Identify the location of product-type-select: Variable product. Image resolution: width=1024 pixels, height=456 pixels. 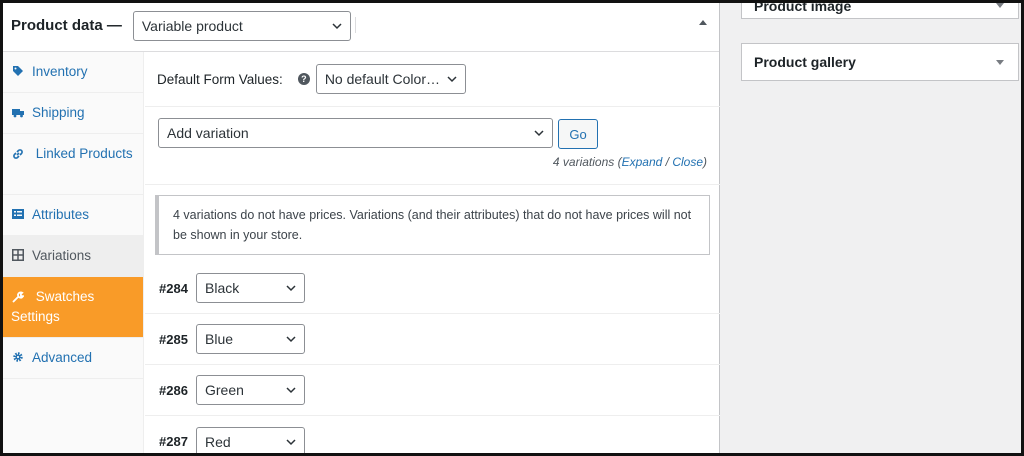
(241, 25).